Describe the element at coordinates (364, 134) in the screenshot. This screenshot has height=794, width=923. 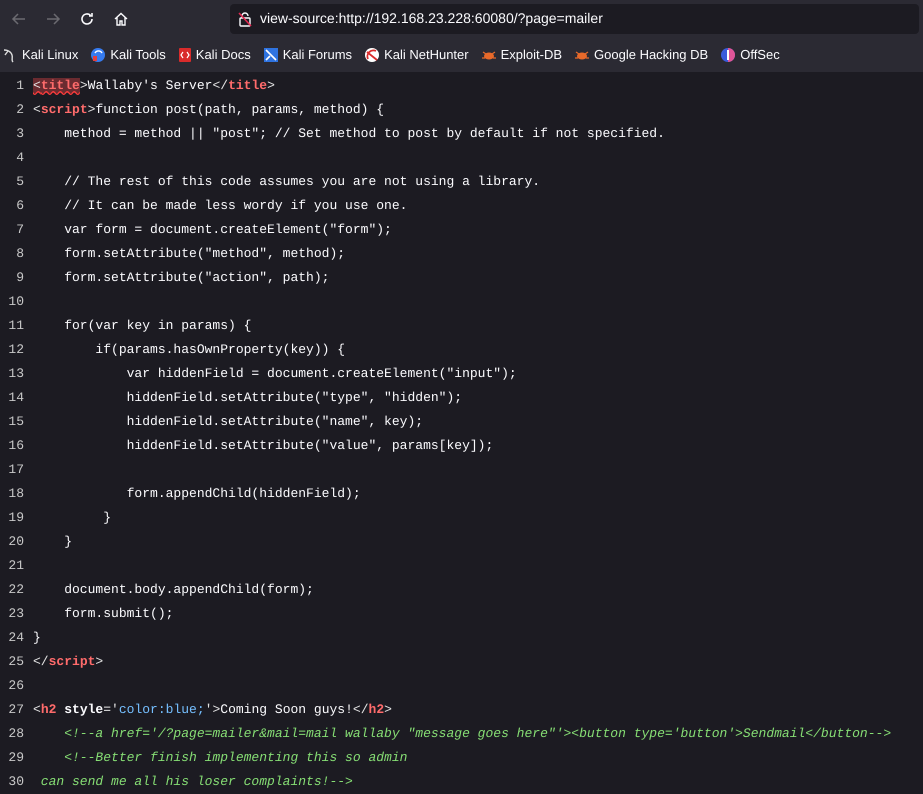
I see `code-line: method = method || "post"; // Set method to post by default if not specified.` at that location.